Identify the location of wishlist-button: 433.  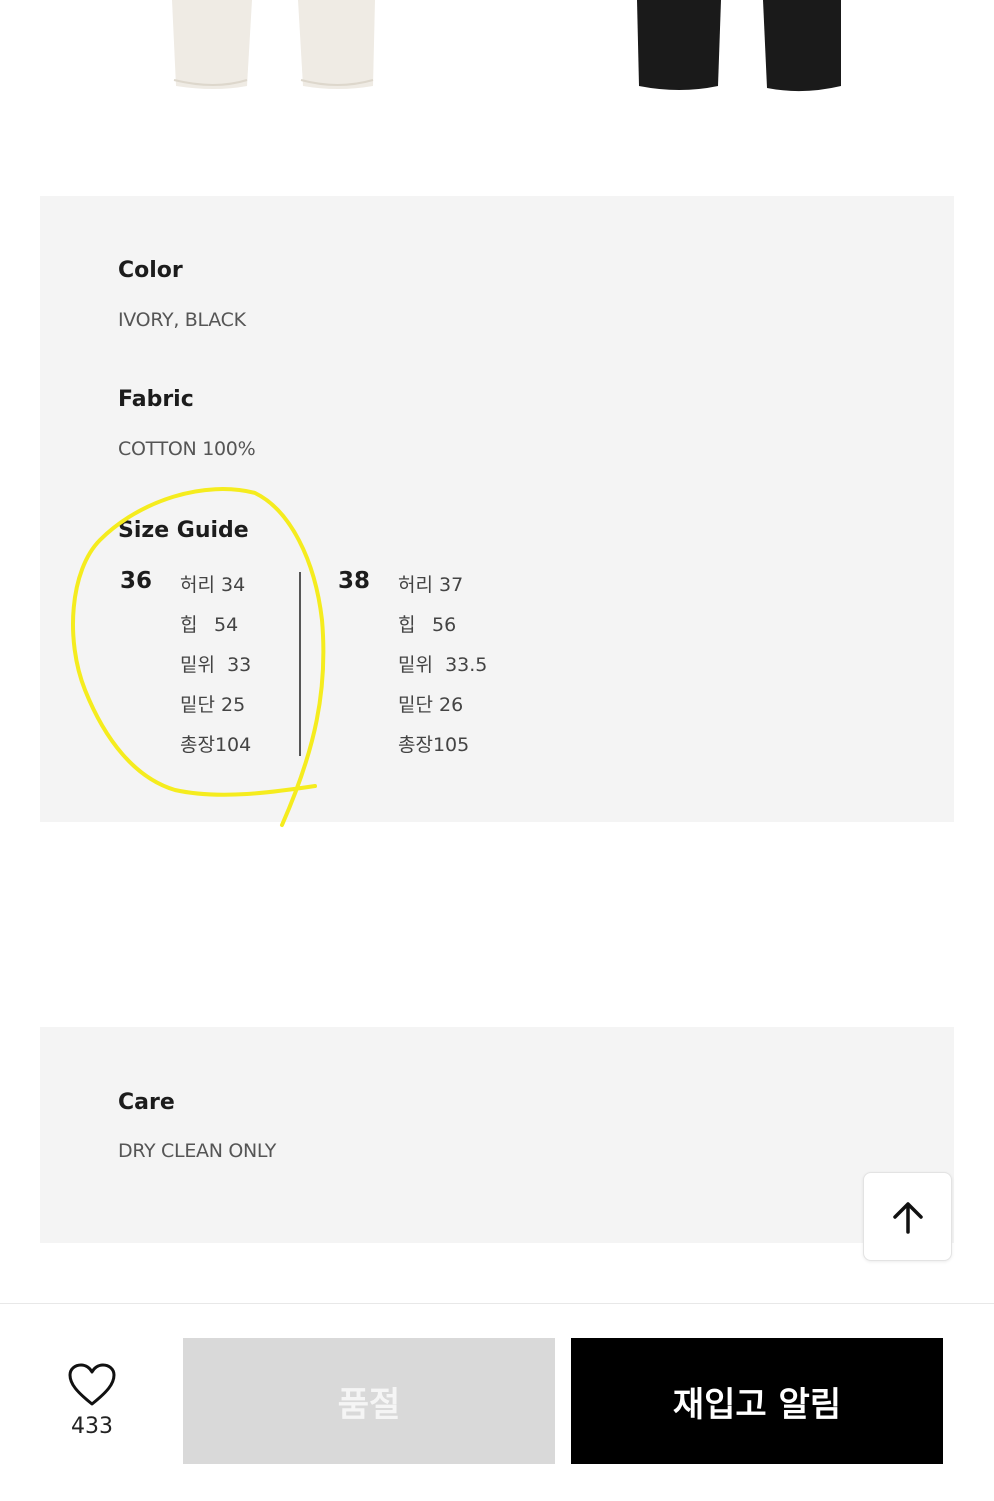
(92, 1400).